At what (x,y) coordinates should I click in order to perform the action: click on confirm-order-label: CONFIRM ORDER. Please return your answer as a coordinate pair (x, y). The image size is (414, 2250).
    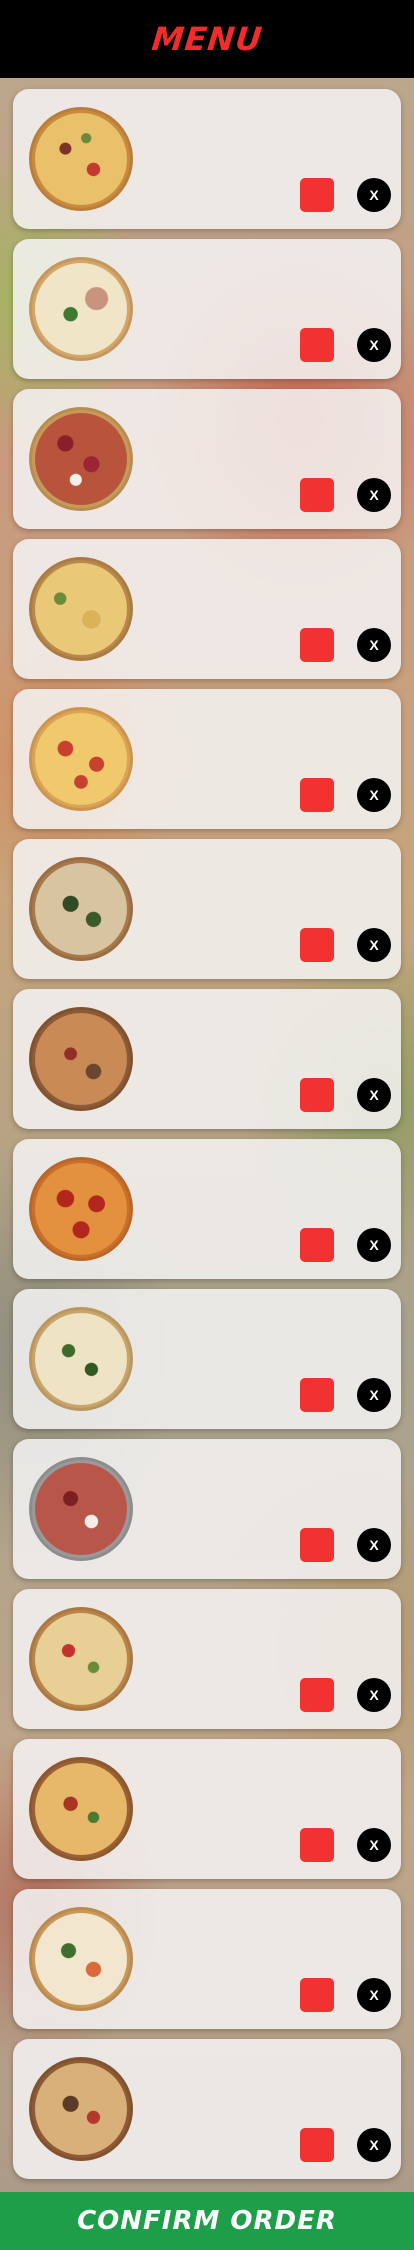
    Looking at the image, I should click on (207, 2221).